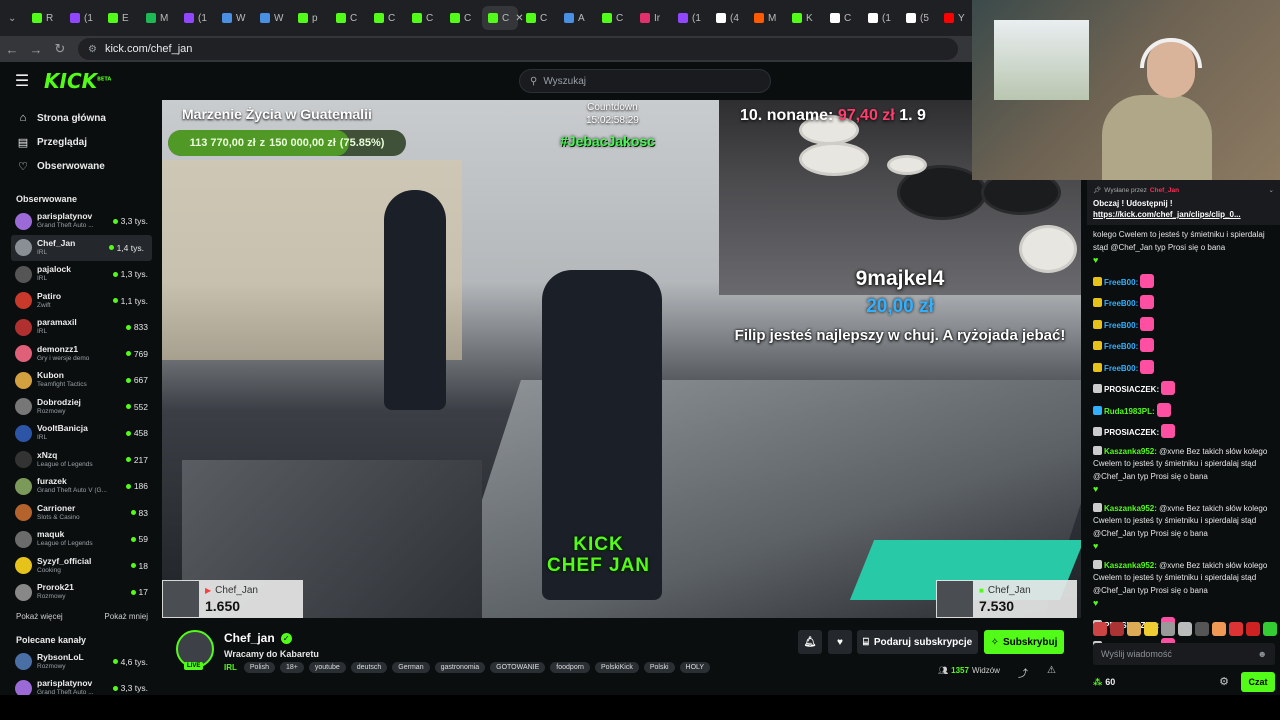  Describe the element at coordinates (1051, 670) in the screenshot. I see `report-icon: ⚠` at that location.